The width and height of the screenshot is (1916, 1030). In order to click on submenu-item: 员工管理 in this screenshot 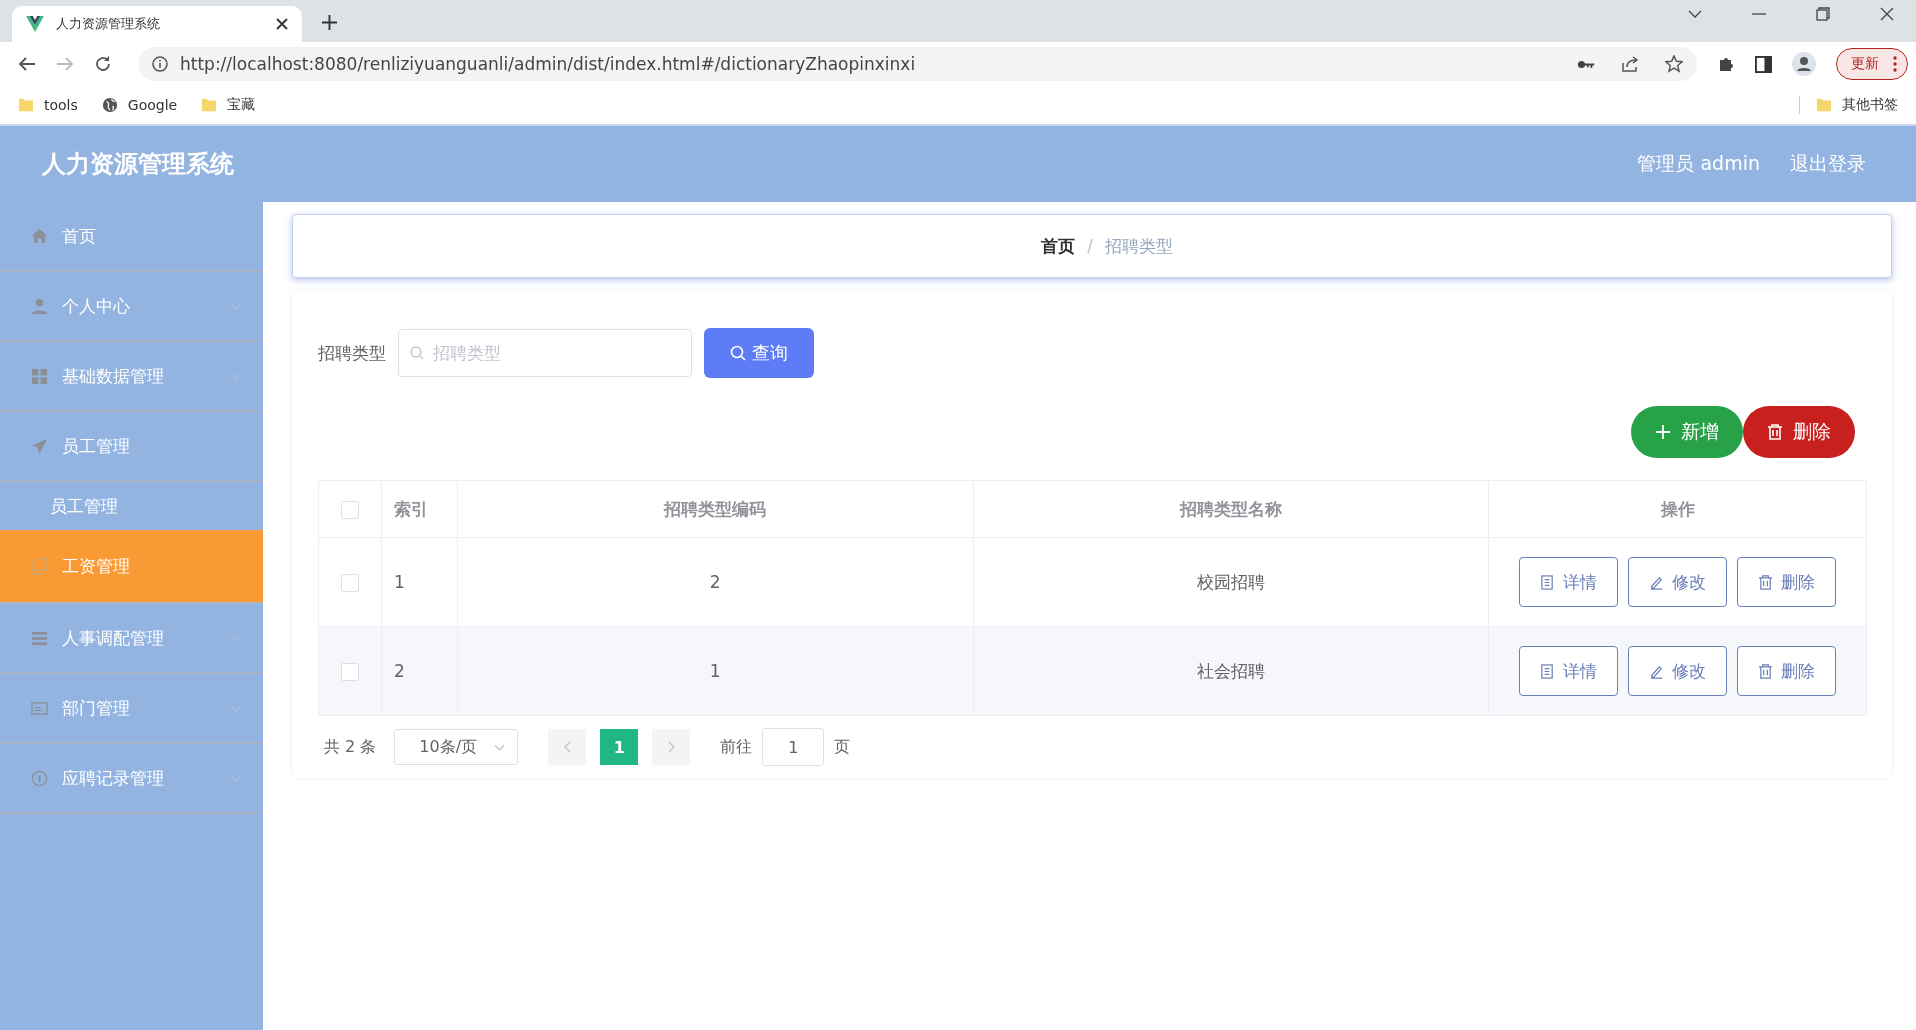, I will do `click(131, 506)`.